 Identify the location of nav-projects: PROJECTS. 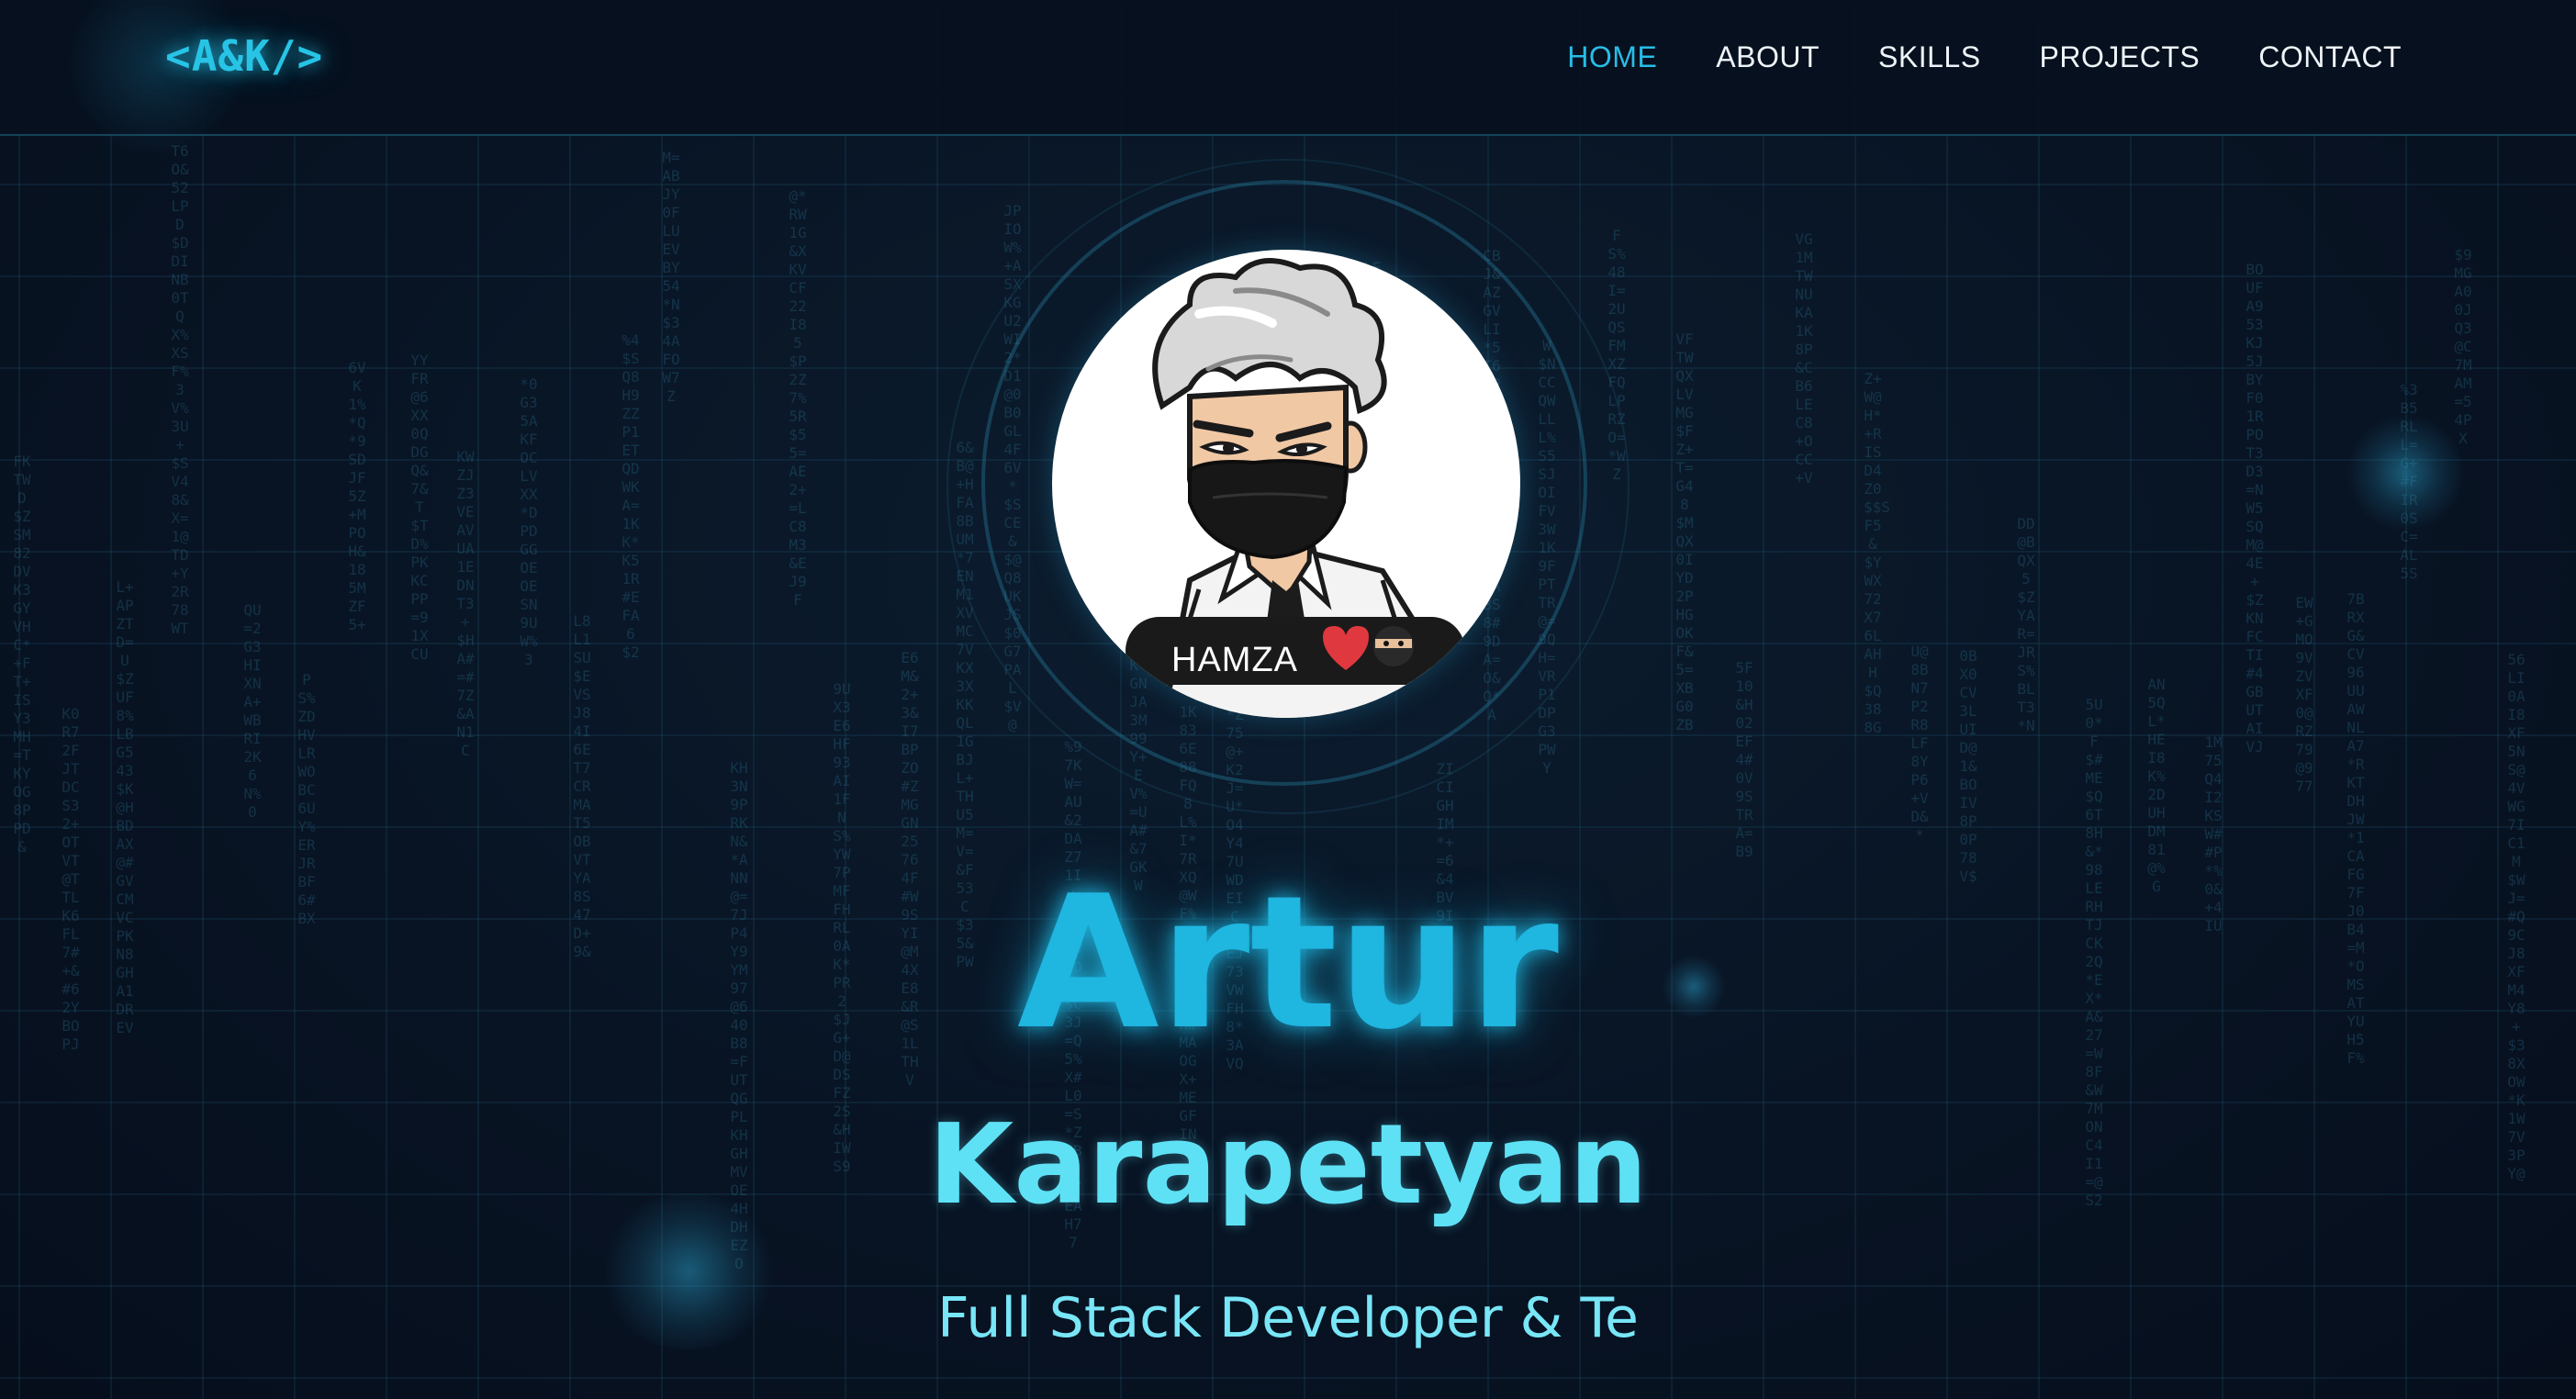
(2120, 57).